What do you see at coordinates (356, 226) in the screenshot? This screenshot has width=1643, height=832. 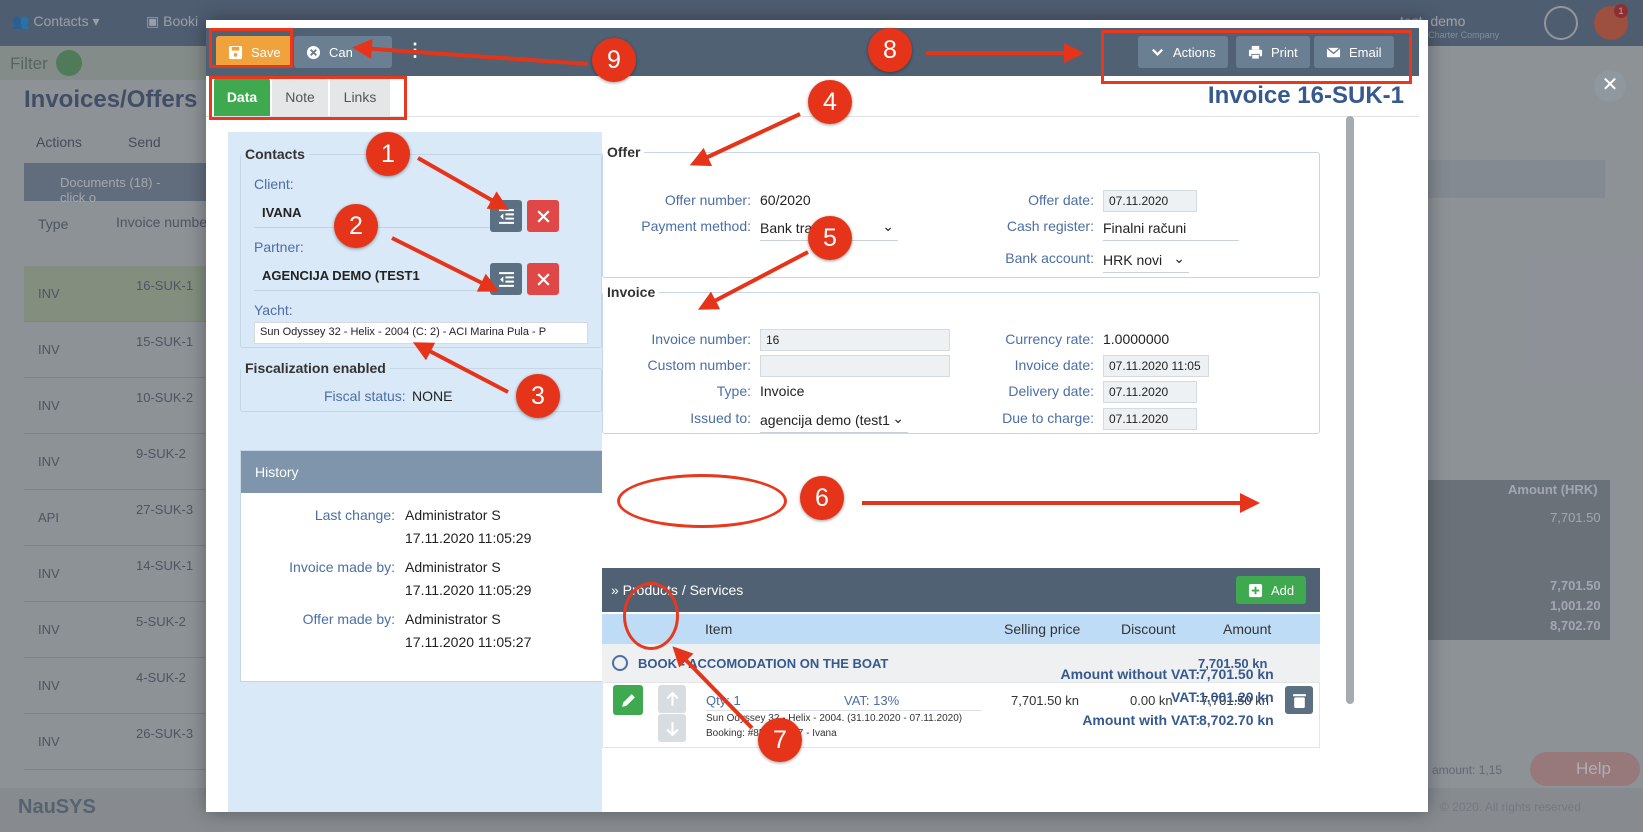 I see `annotation-badge: 2` at bounding box center [356, 226].